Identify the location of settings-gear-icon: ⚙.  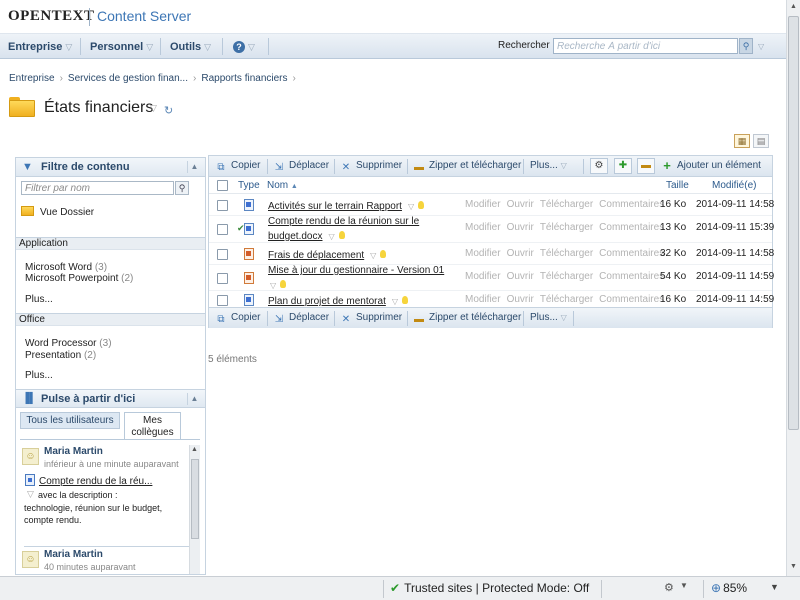
(599, 166).